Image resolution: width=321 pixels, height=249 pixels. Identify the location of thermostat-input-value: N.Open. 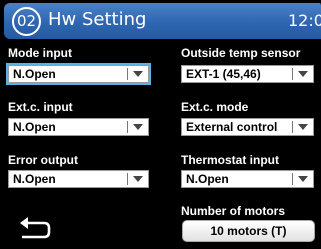
(207, 179).